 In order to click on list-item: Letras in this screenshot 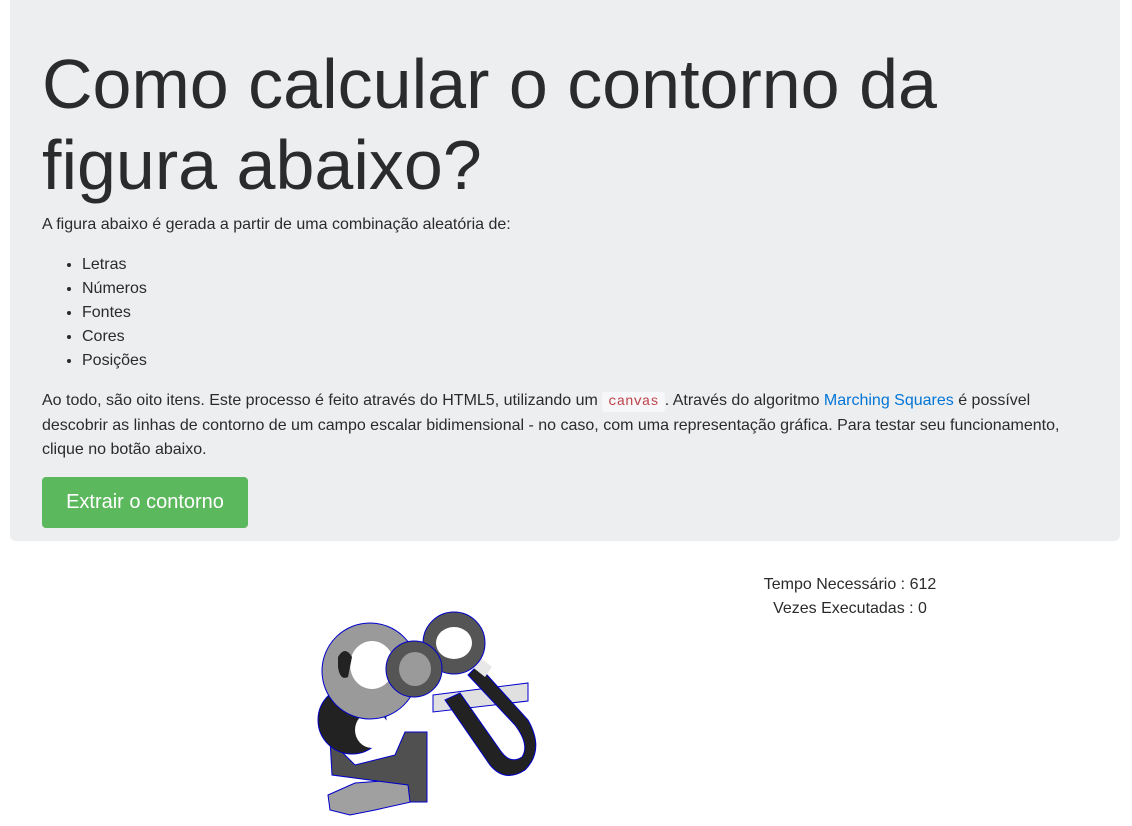, I will do `click(114, 265)`.